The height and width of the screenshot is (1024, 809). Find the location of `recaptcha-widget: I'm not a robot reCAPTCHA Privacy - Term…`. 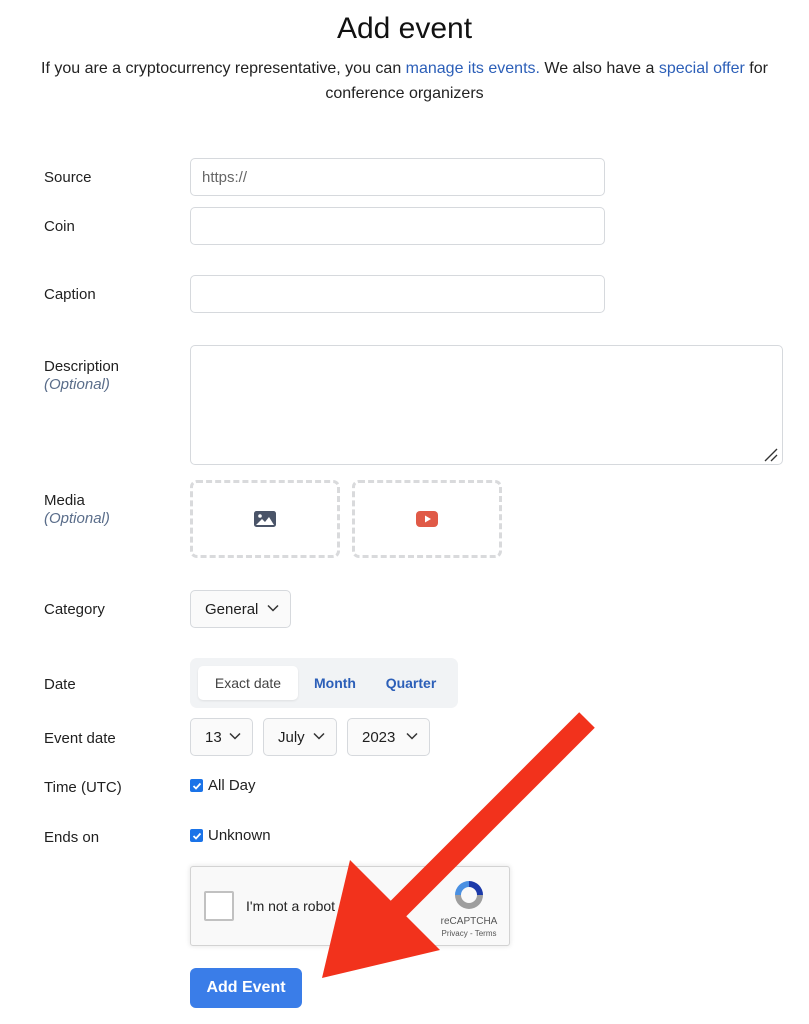

recaptcha-widget: I'm not a robot reCAPTCHA Privacy - Term… is located at coordinates (350, 906).